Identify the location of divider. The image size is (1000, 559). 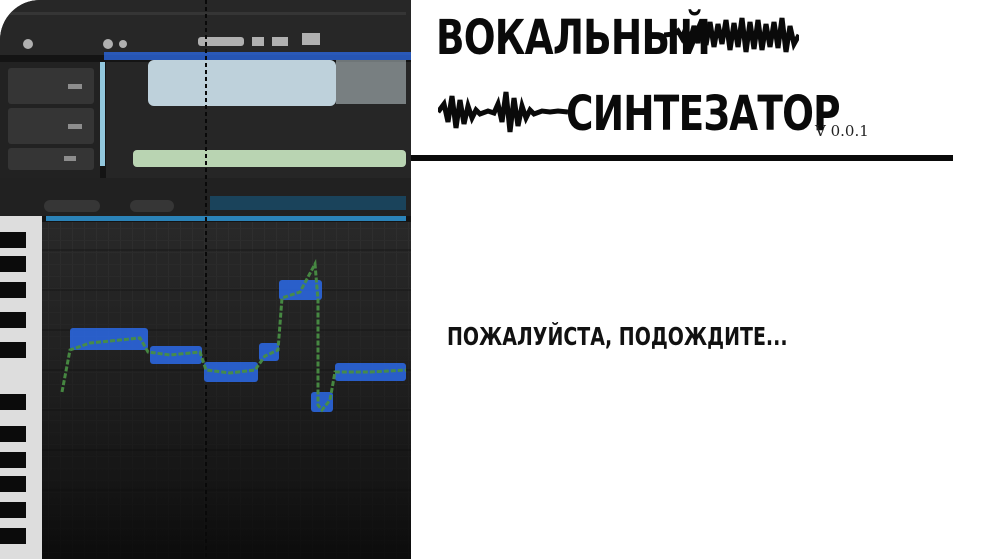
(682, 158).